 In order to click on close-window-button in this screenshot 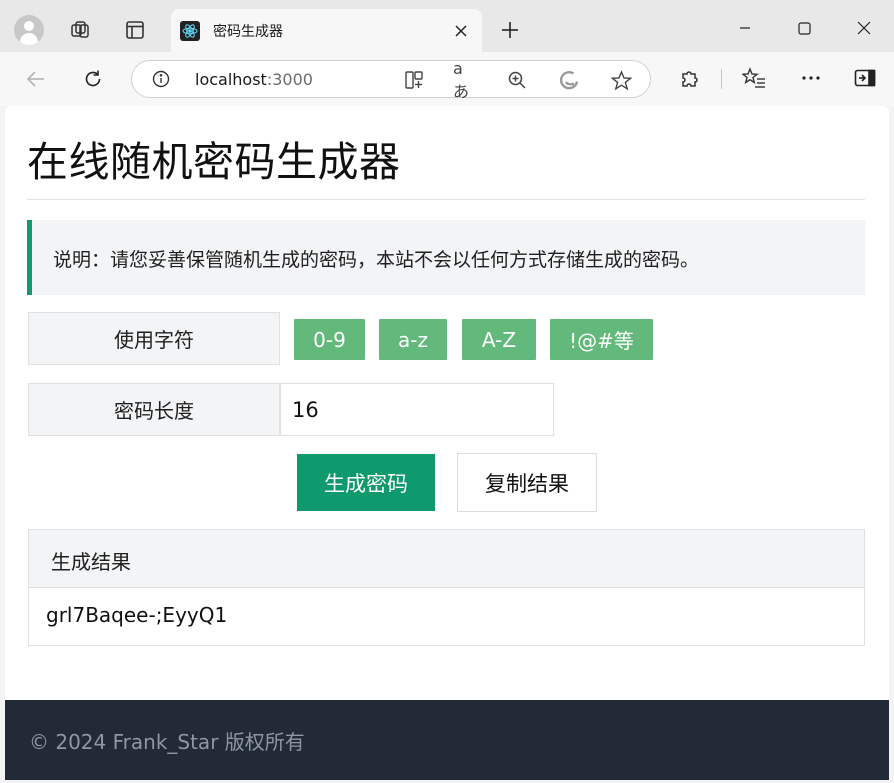, I will do `click(864, 28)`.